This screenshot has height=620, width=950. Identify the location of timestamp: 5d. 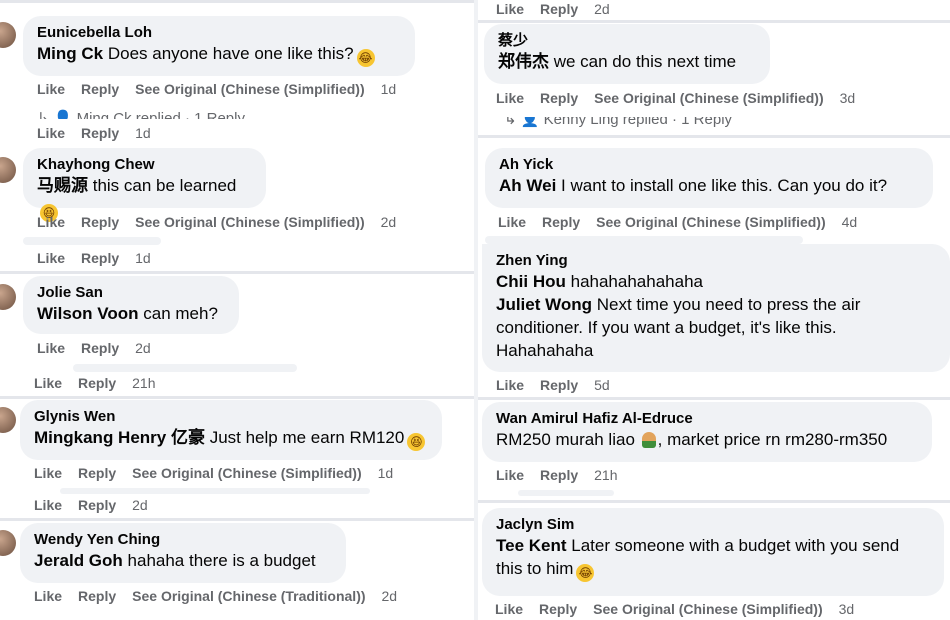
(602, 385).